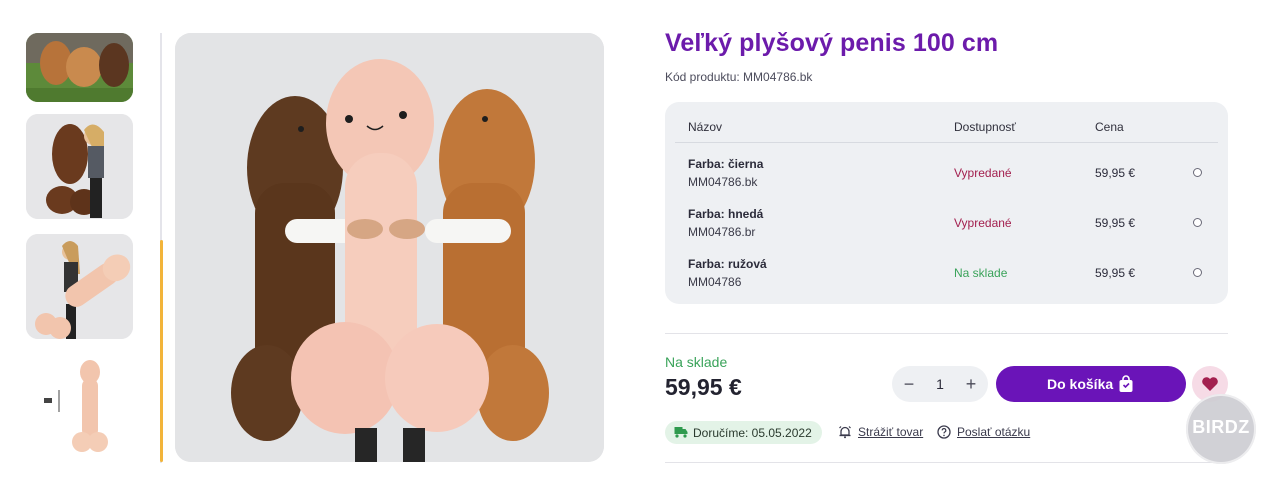 This screenshot has width=1280, height=488. Describe the element at coordinates (723, 182) in the screenshot. I see `variant-code: MM04786.bk` at that location.